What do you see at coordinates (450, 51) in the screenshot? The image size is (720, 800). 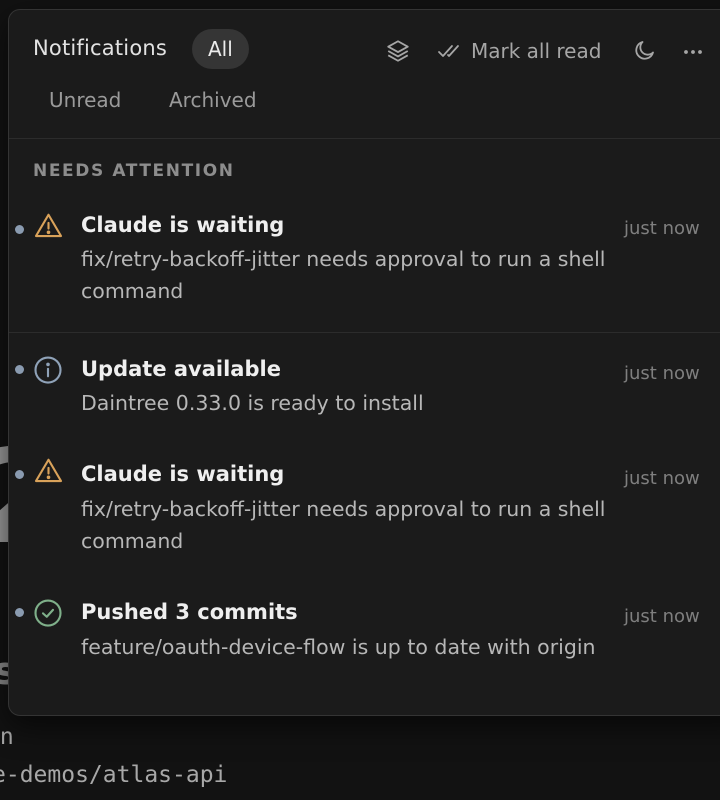 I see `double-check-icon` at bounding box center [450, 51].